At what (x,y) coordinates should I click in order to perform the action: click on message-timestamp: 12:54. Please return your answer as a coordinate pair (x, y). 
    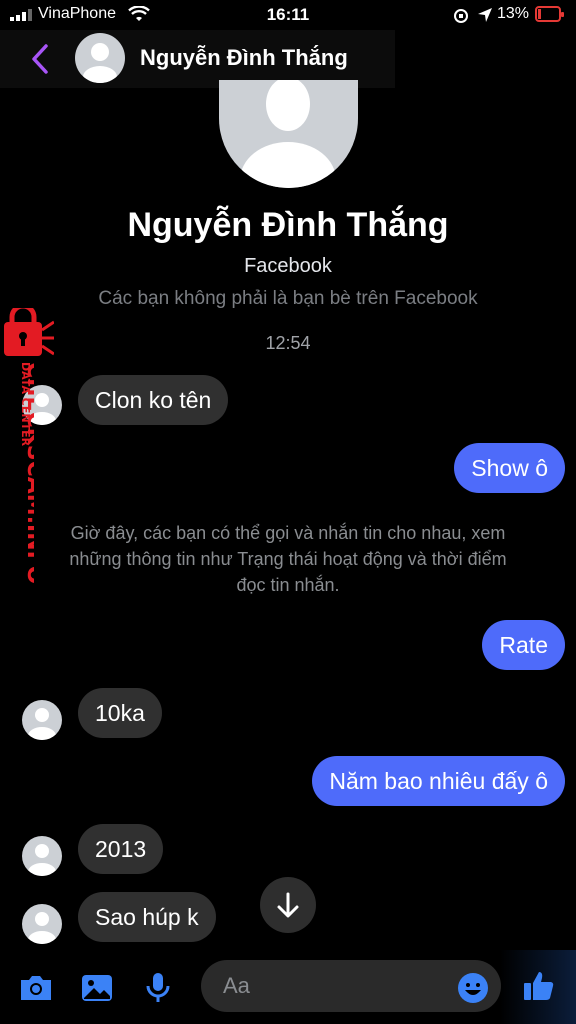
    Looking at the image, I should click on (288, 343).